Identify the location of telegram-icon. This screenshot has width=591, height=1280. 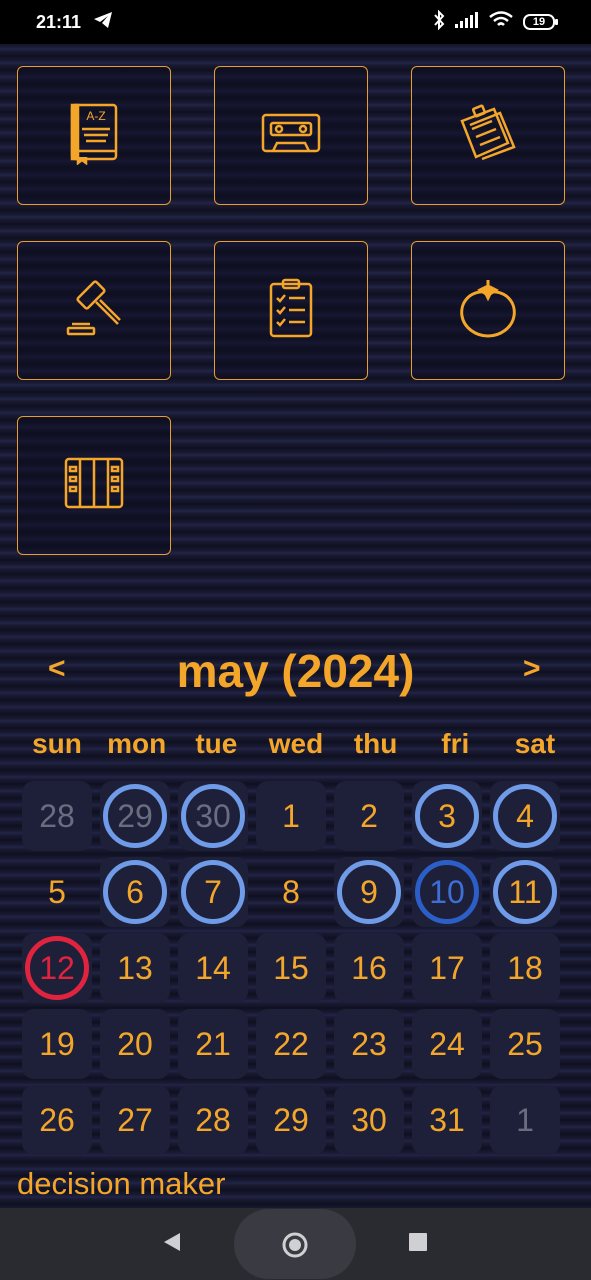
(103, 22).